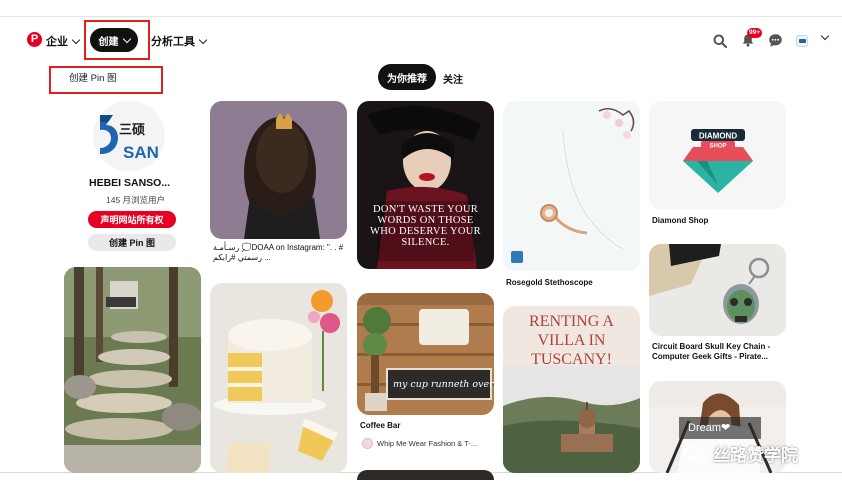 The image size is (842, 490). What do you see at coordinates (34, 39) in the screenshot?
I see `pinterest-logo: P` at bounding box center [34, 39].